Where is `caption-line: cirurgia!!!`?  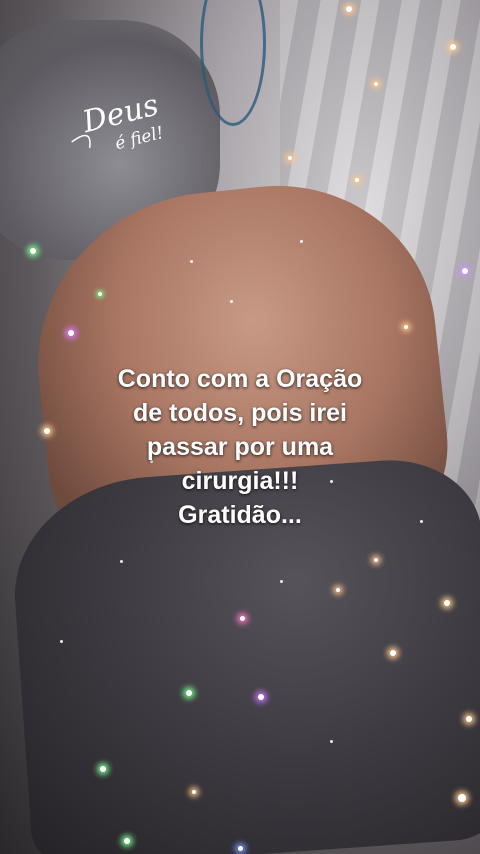
caption-line: cirurgia!!! is located at coordinates (240, 481).